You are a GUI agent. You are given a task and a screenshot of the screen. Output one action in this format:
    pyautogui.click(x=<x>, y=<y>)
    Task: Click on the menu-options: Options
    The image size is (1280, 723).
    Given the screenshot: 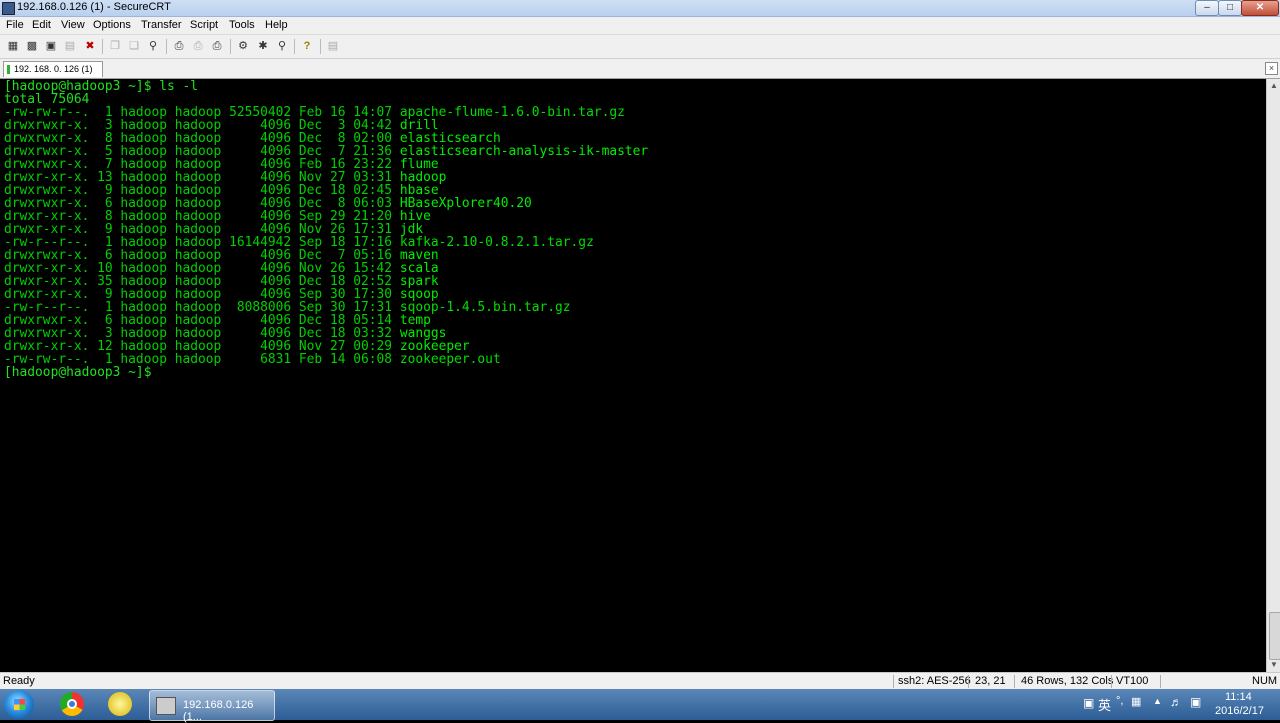 What is the action you would take?
    pyautogui.click(x=112, y=25)
    